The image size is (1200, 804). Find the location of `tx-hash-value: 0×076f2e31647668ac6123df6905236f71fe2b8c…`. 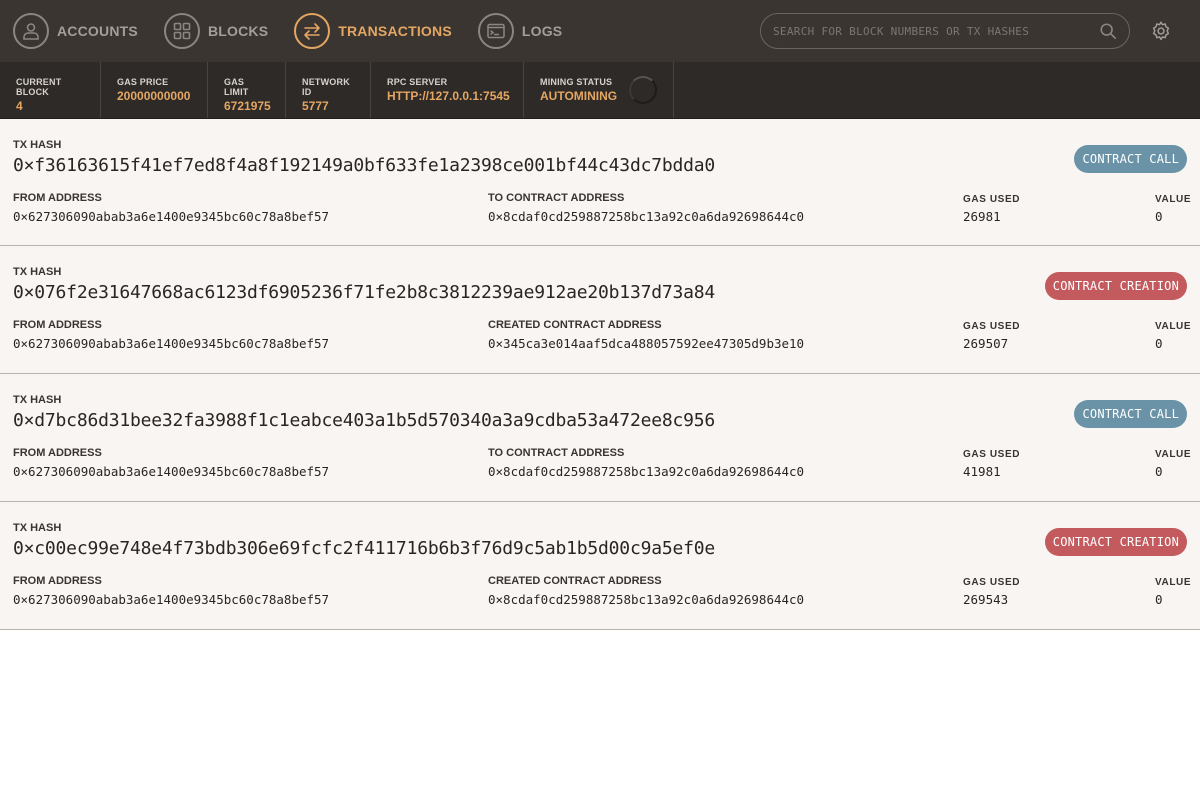

tx-hash-value: 0×076f2e31647668ac6123df6905236f71fe2b8c… is located at coordinates (364, 292).